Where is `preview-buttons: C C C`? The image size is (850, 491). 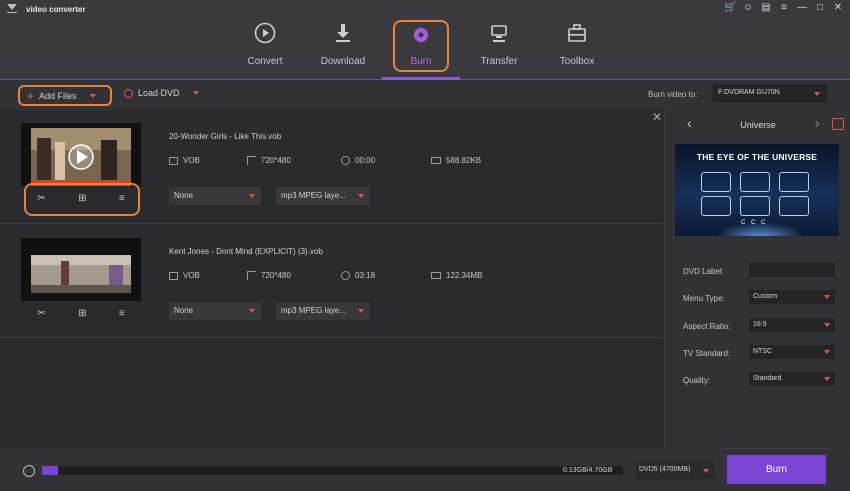 preview-buttons: C C C is located at coordinates (754, 223).